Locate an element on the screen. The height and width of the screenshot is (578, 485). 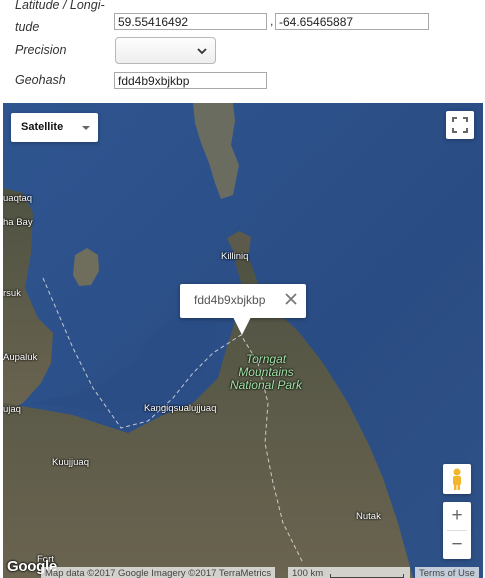
place-nutak: Nutak is located at coordinates (368, 516).